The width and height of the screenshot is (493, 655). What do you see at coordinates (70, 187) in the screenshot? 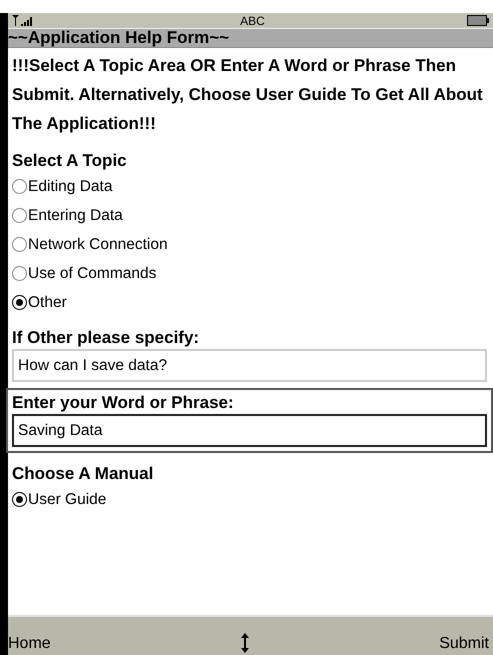
I see `option-label: Editing Data` at bounding box center [70, 187].